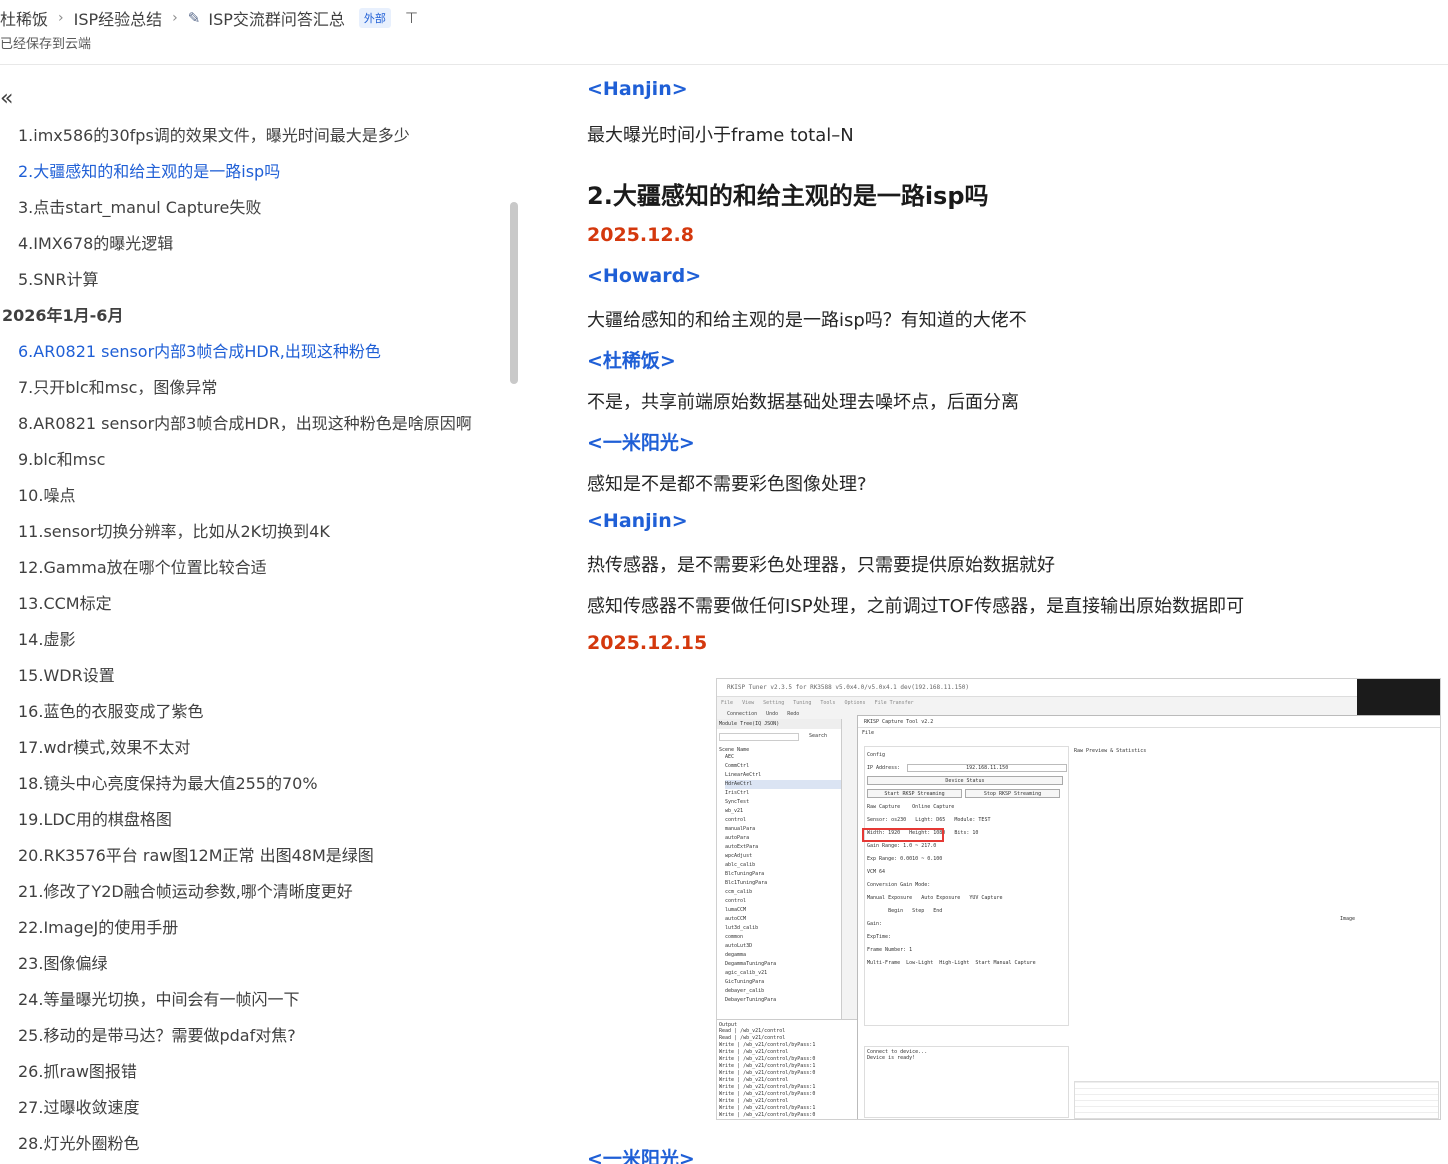  I want to click on paragraph: 最大曝光时间小于frame total–N, so click(720, 135).